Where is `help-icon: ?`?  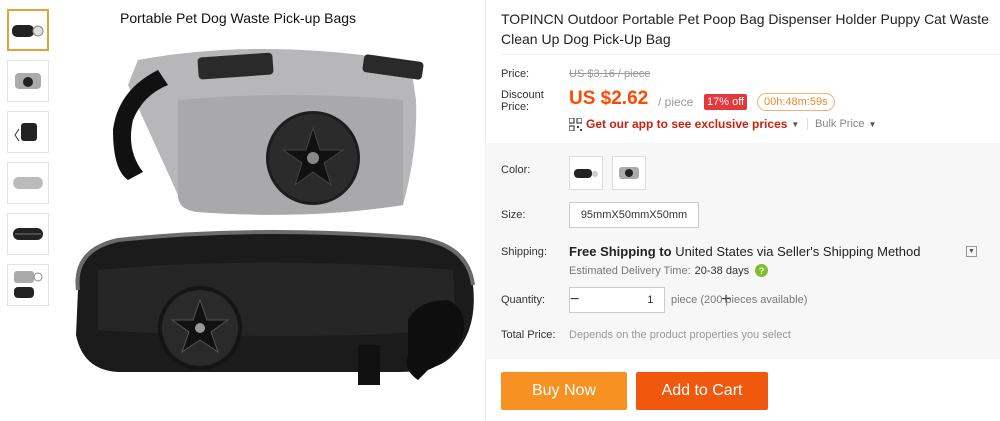
help-icon: ? is located at coordinates (762, 270).